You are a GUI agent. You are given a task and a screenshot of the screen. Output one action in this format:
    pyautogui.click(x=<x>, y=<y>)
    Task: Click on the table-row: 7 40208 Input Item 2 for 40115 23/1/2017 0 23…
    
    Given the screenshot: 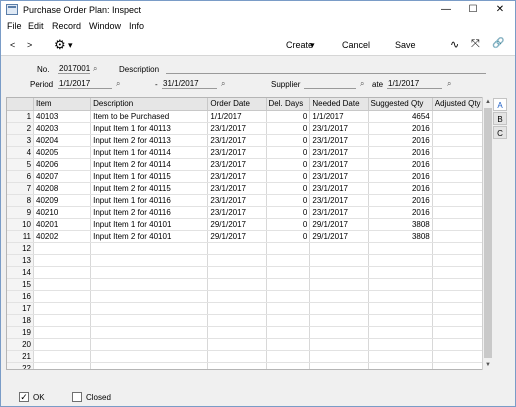 What is the action you would take?
    pyautogui.click(x=249, y=188)
    